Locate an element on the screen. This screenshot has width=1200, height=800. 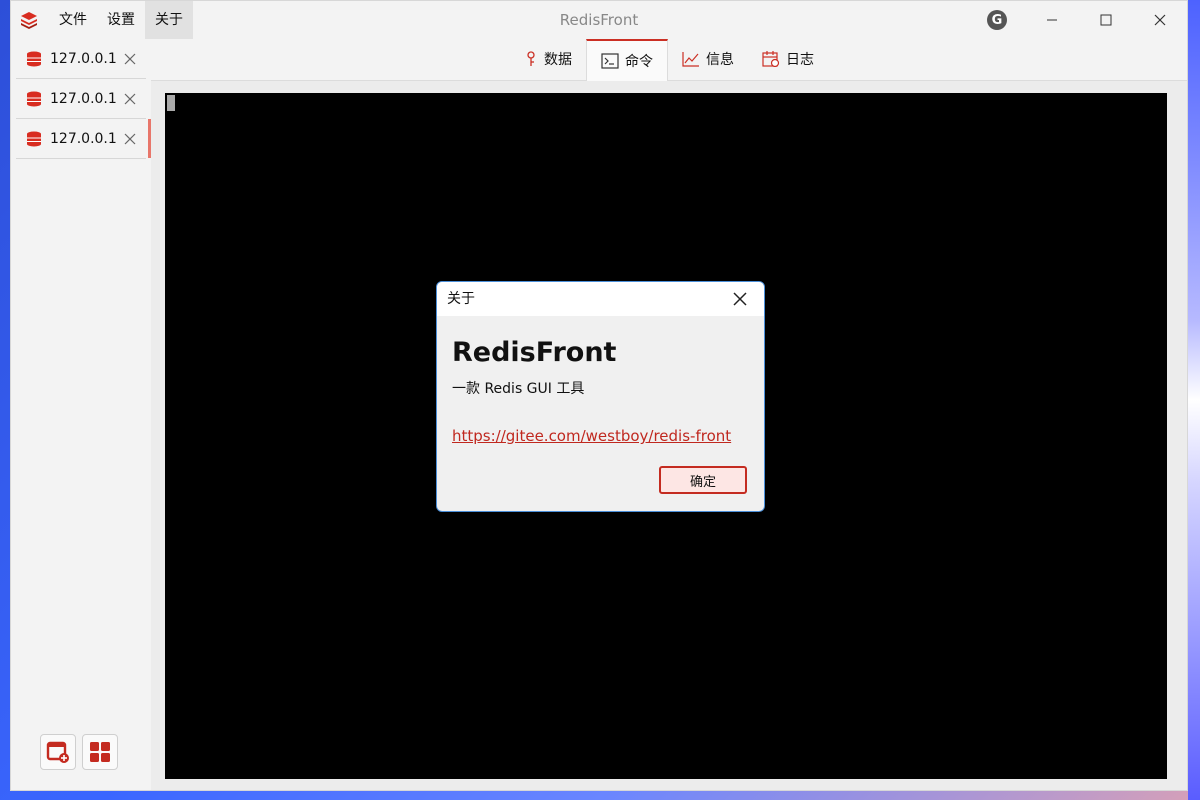
tab-label: 信息 is located at coordinates (720, 60).